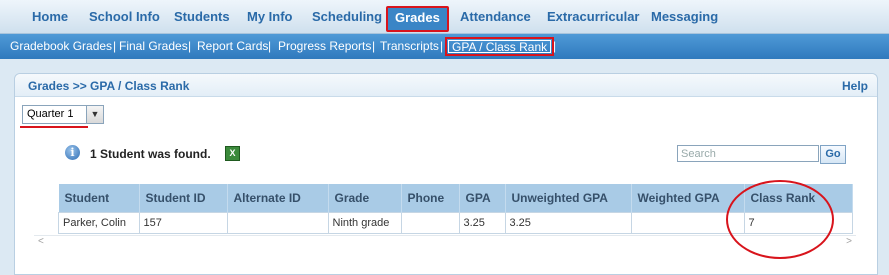  I want to click on nav-scheduling: Scheduling, so click(347, 17).